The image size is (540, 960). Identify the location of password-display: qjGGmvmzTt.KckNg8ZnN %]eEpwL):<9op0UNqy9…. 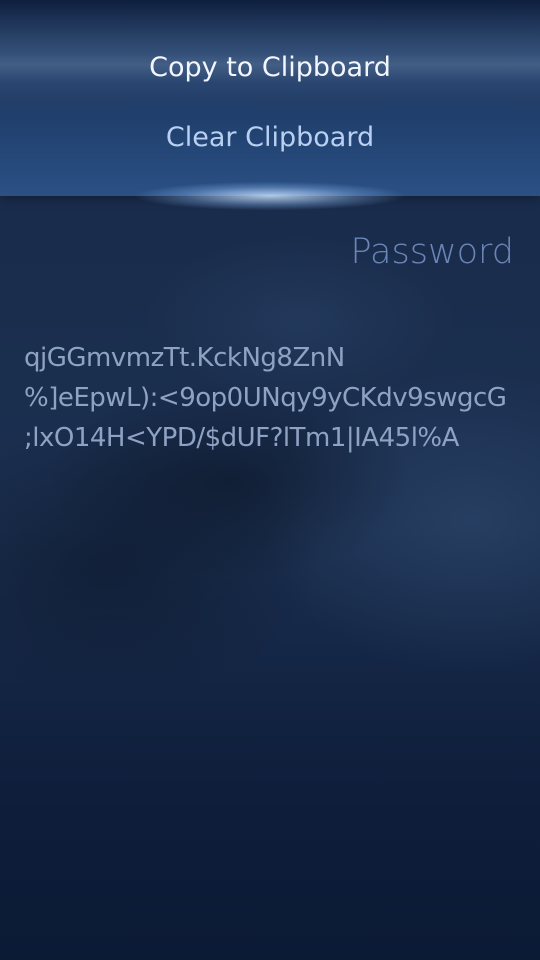
(274, 398).